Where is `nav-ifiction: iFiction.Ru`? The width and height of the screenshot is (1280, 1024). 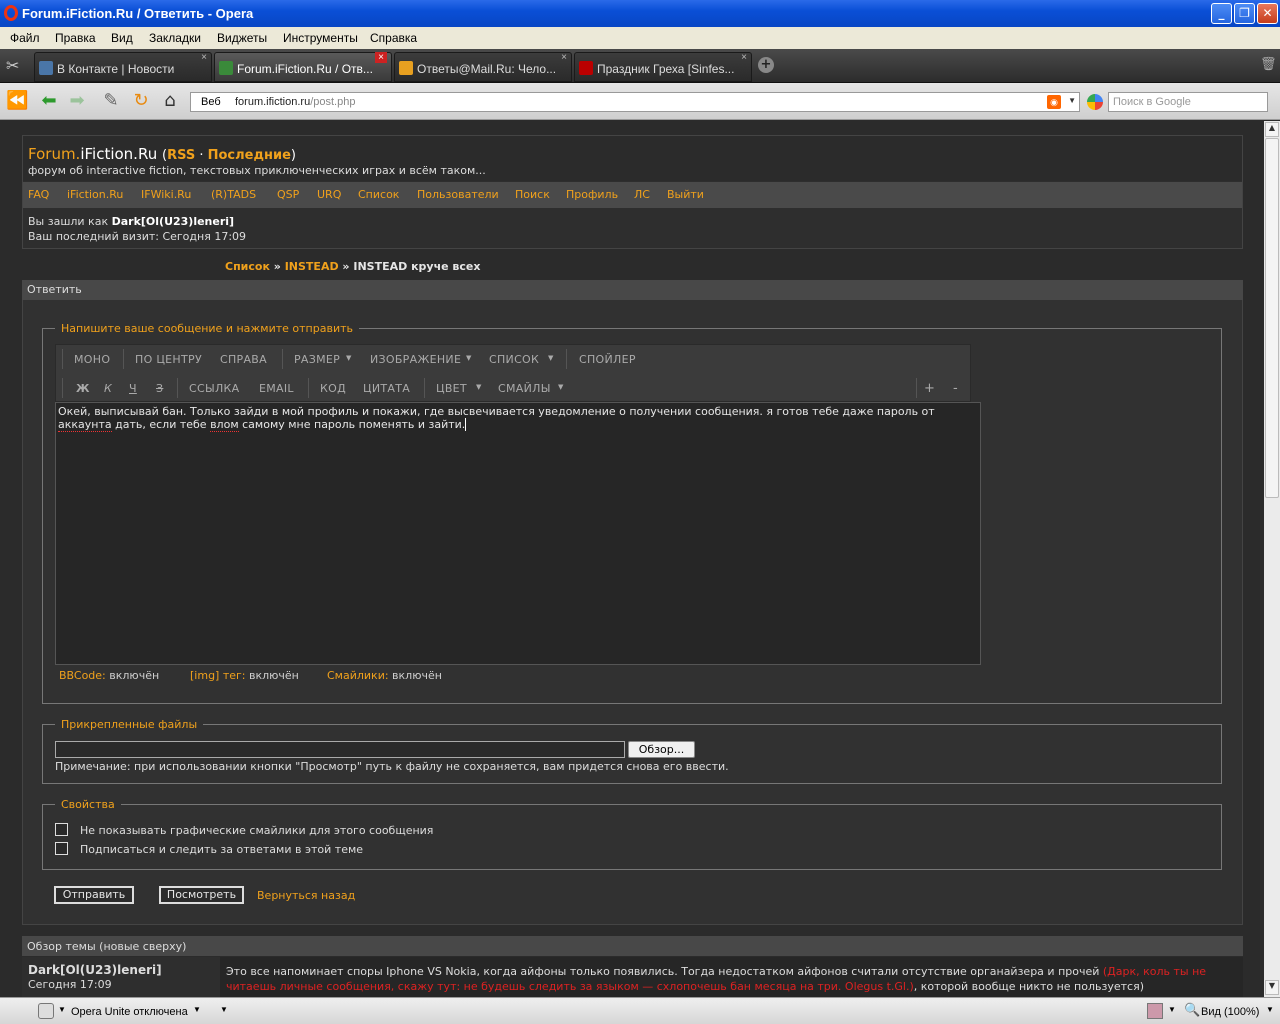
nav-ifiction: iFiction.Ru is located at coordinates (95, 194).